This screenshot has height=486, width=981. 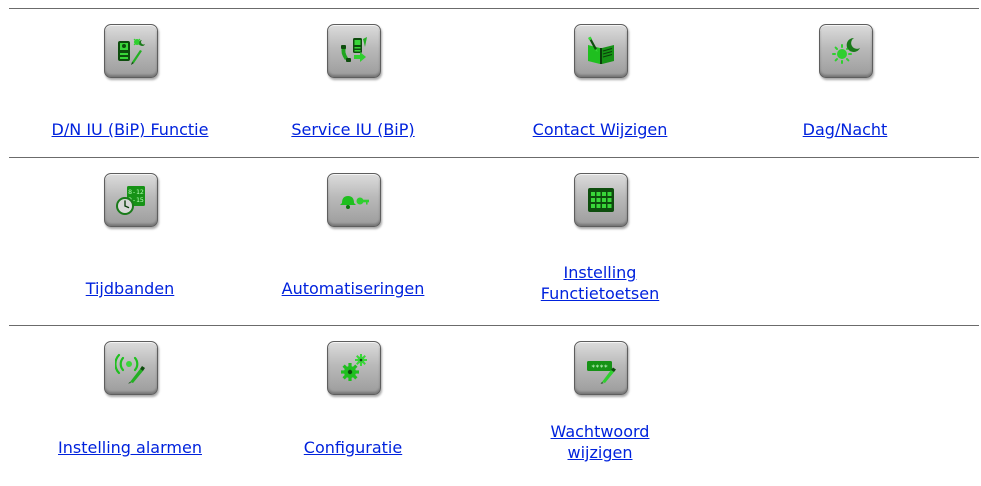 What do you see at coordinates (354, 51) in the screenshot?
I see `service-intercom-icon` at bounding box center [354, 51].